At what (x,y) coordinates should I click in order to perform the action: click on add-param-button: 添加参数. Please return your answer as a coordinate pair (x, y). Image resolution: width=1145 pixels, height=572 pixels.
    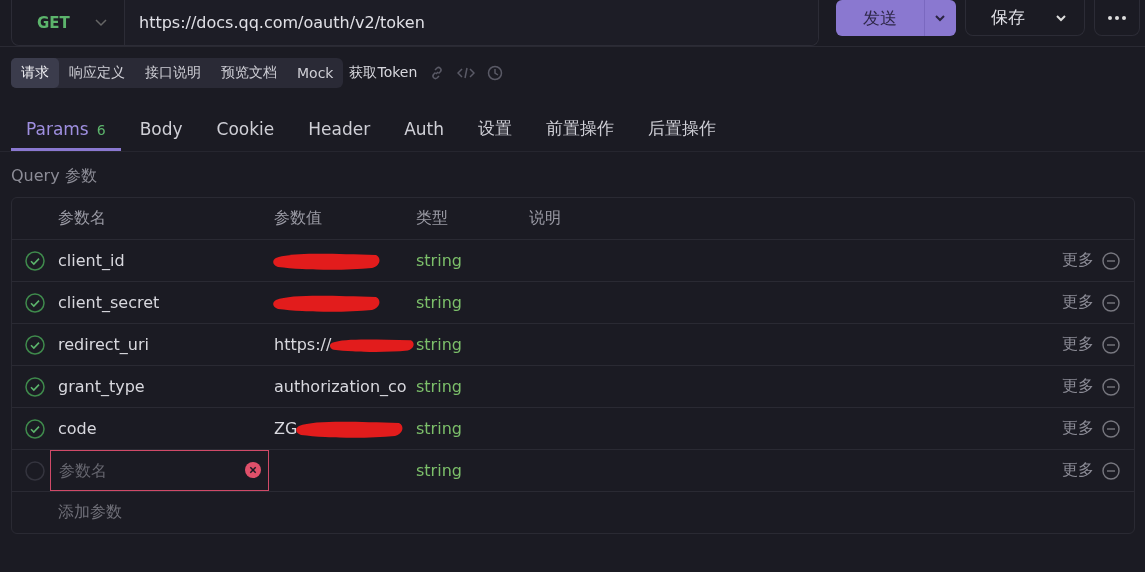
    Looking at the image, I should click on (90, 512).